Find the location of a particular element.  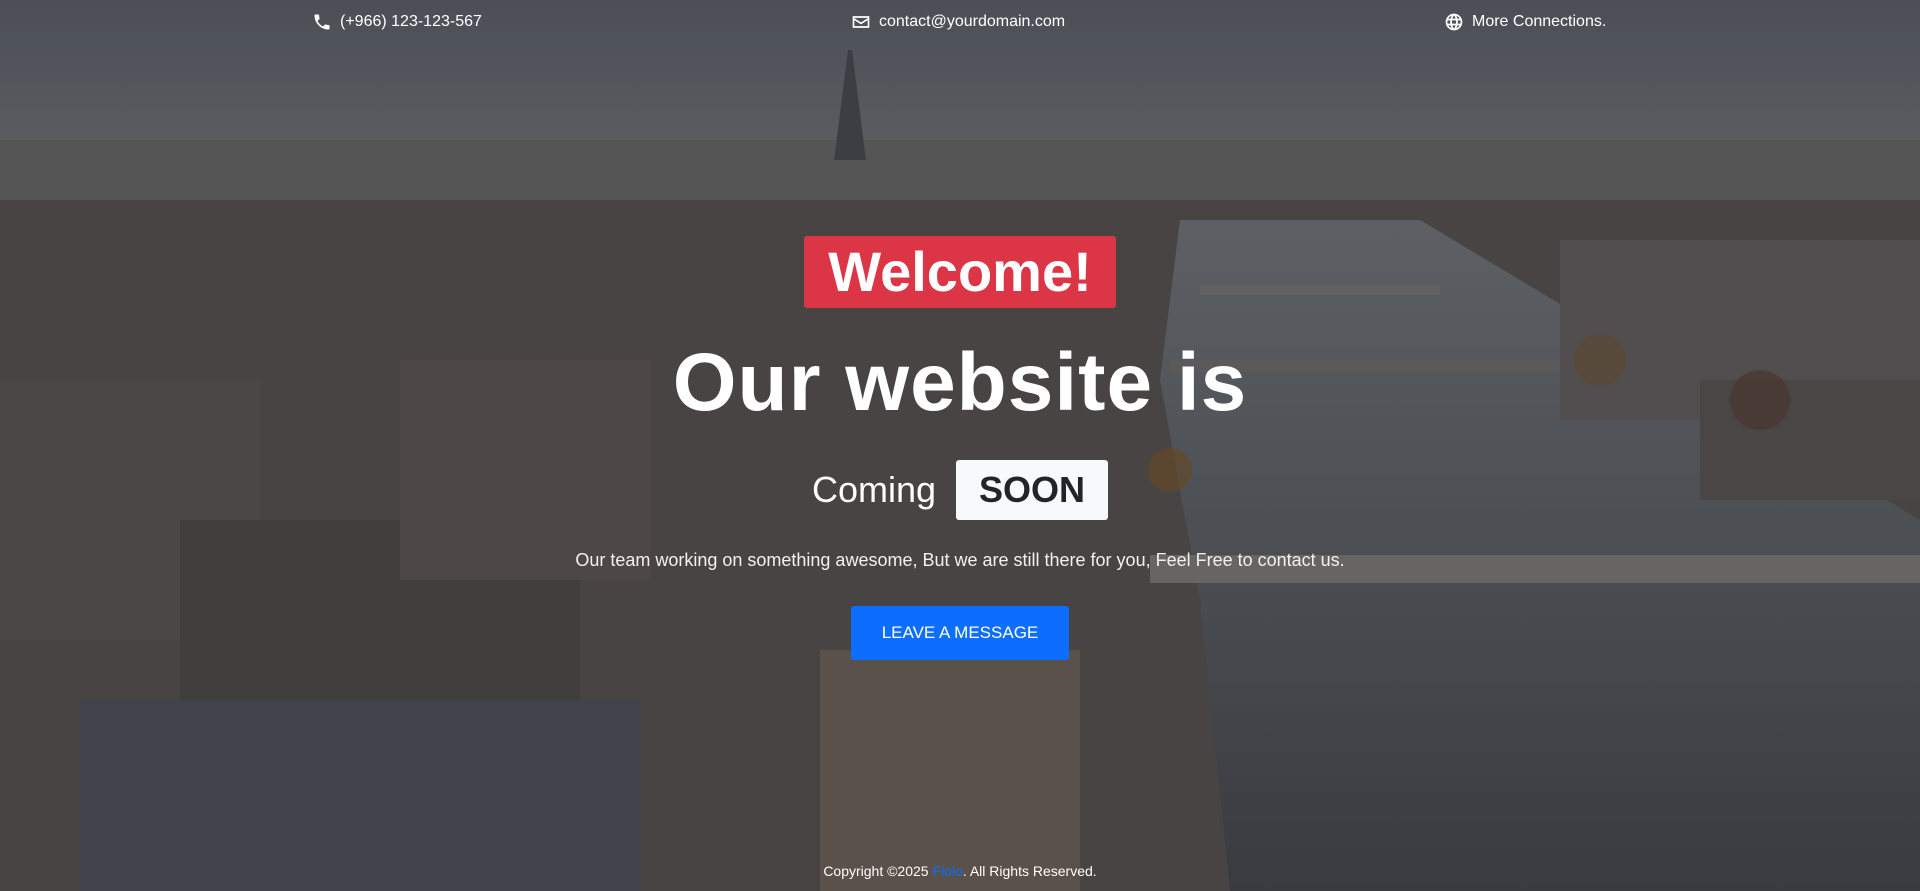

more-connections-text: More Connections. is located at coordinates (1539, 21).